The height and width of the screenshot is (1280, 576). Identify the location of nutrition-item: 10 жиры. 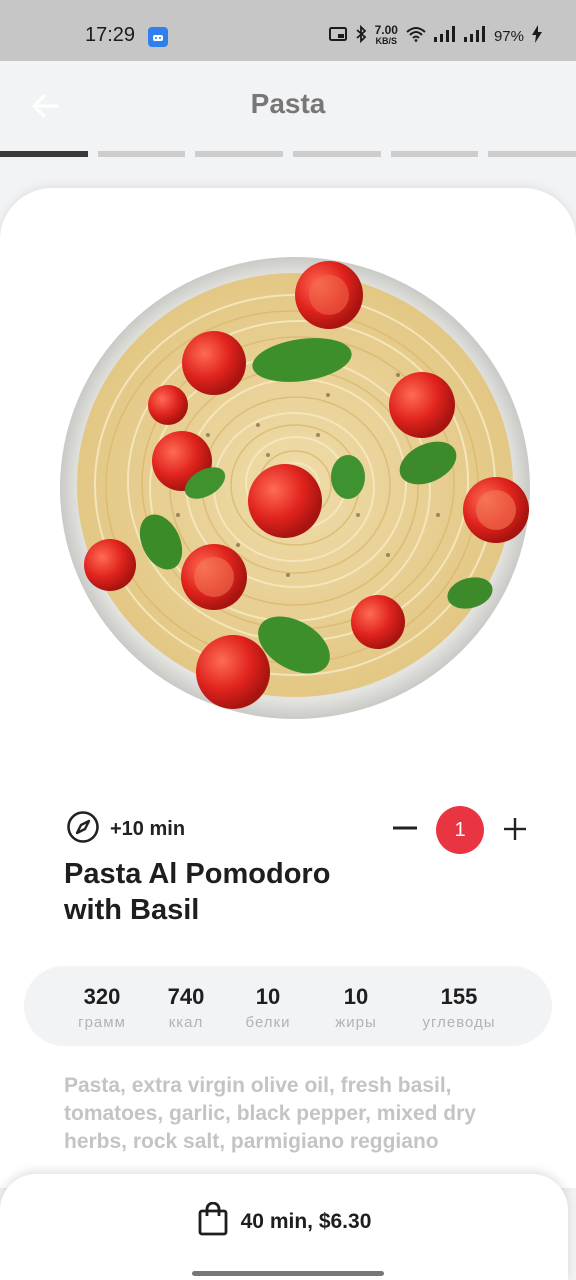
(356, 1007).